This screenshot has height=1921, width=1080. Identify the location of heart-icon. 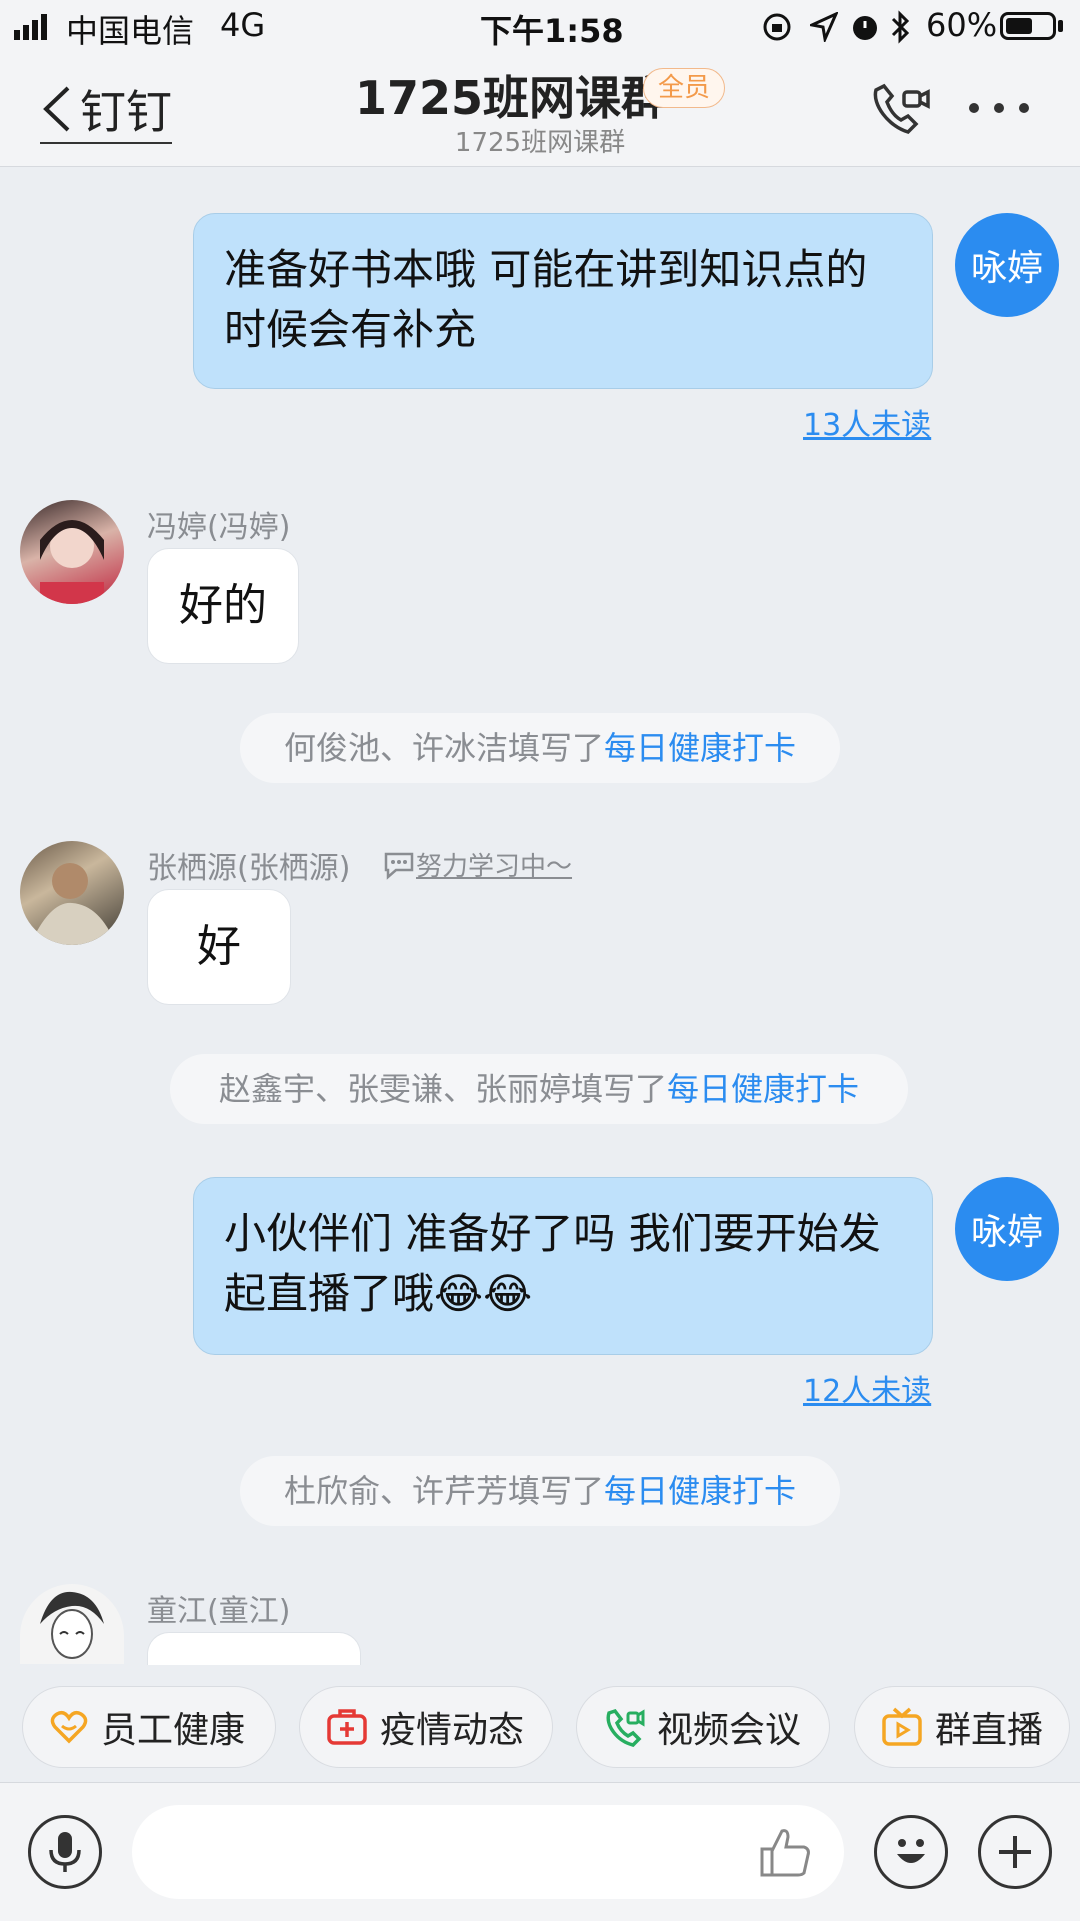
(69, 1727).